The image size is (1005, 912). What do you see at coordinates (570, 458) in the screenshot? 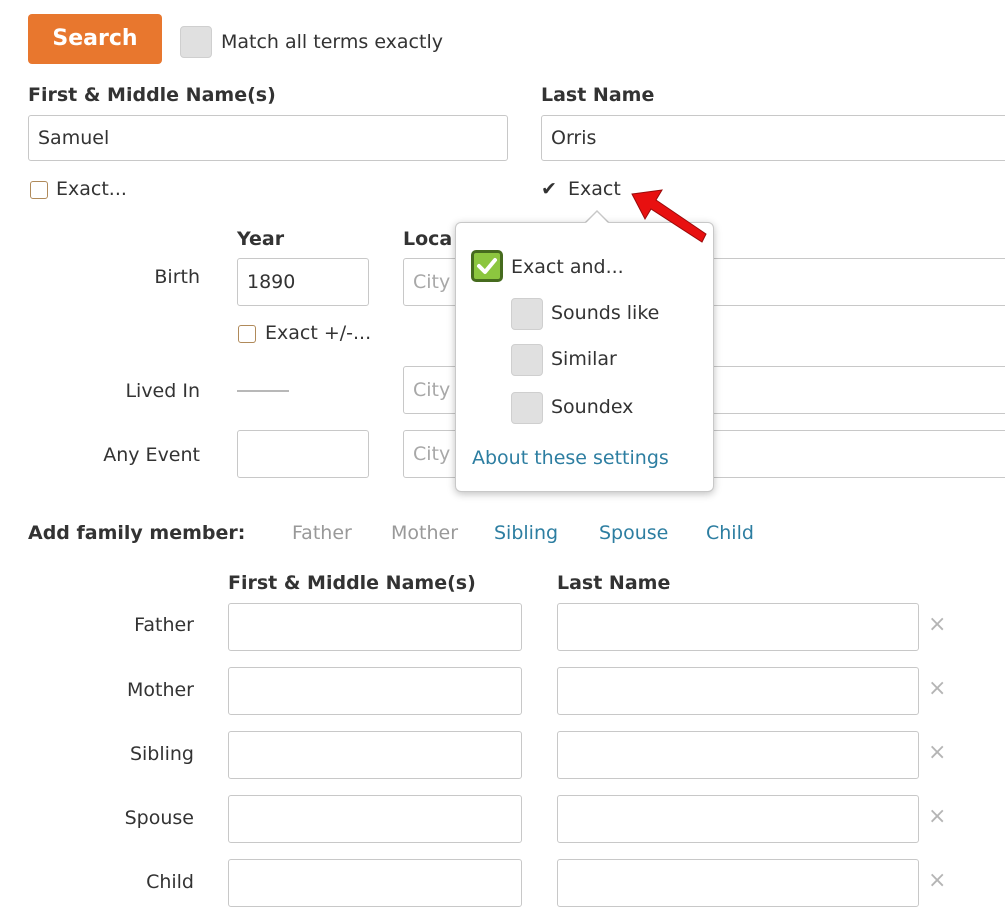
I see `about-settings-link: About these settings` at bounding box center [570, 458].